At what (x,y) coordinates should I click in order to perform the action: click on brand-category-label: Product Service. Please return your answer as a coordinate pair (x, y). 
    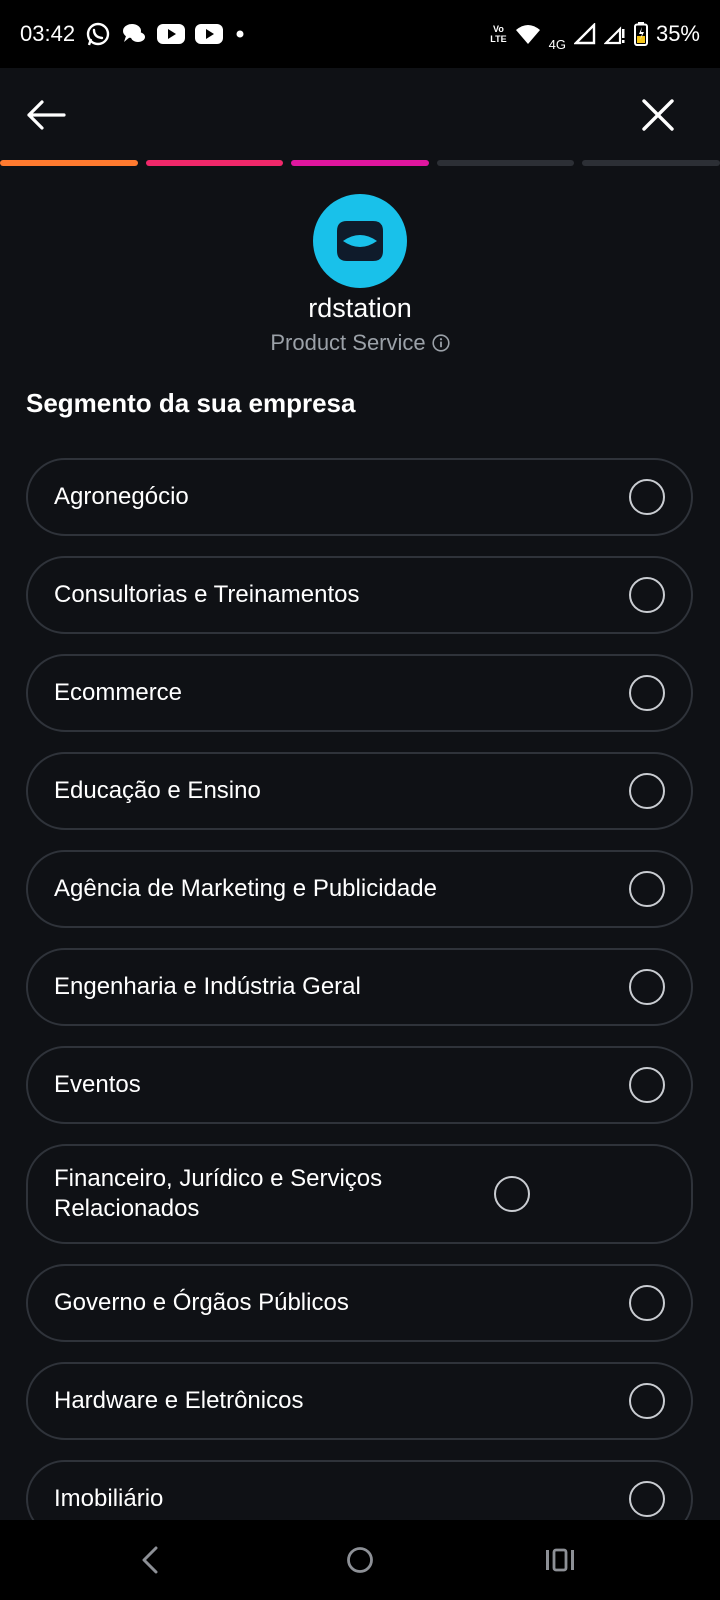
    Looking at the image, I should click on (348, 342).